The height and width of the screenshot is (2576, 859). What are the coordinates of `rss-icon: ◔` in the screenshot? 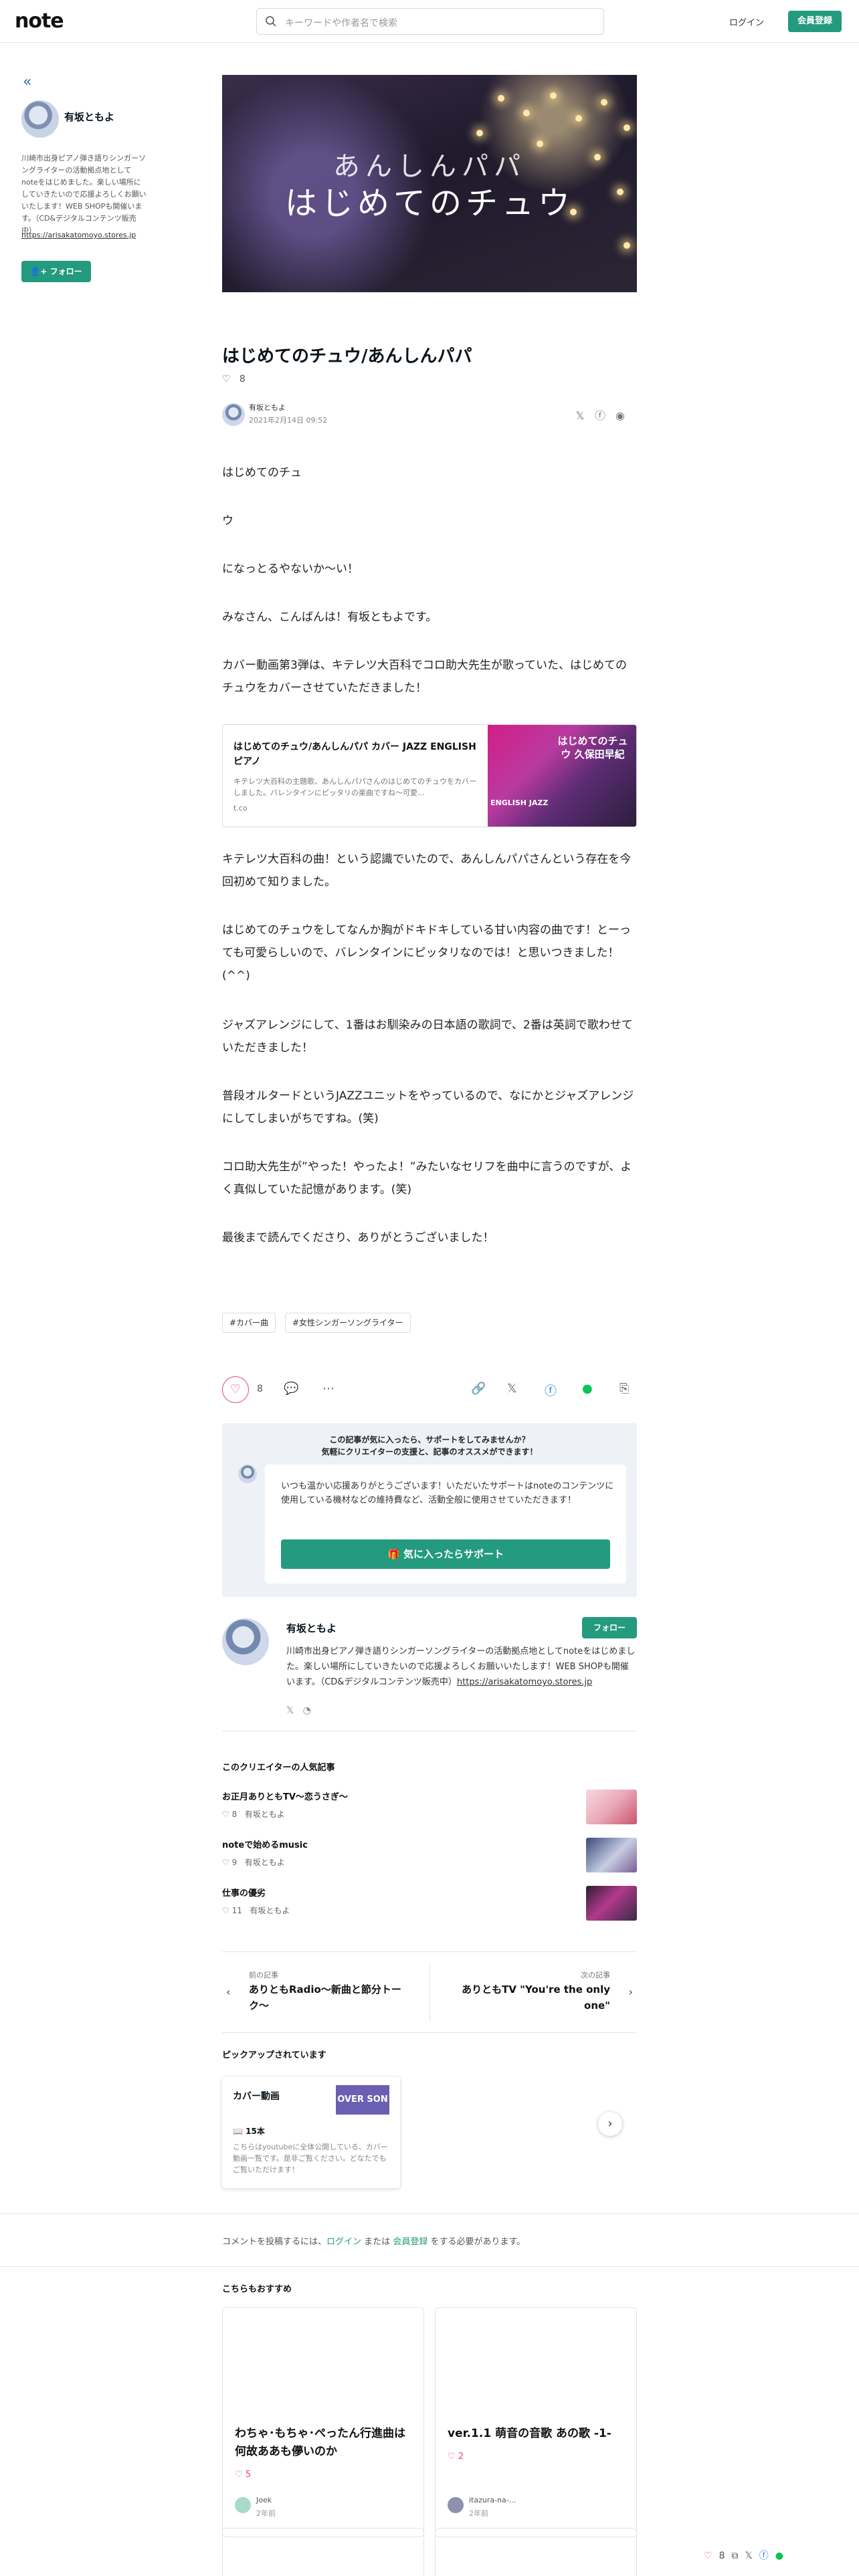 It's located at (307, 1710).